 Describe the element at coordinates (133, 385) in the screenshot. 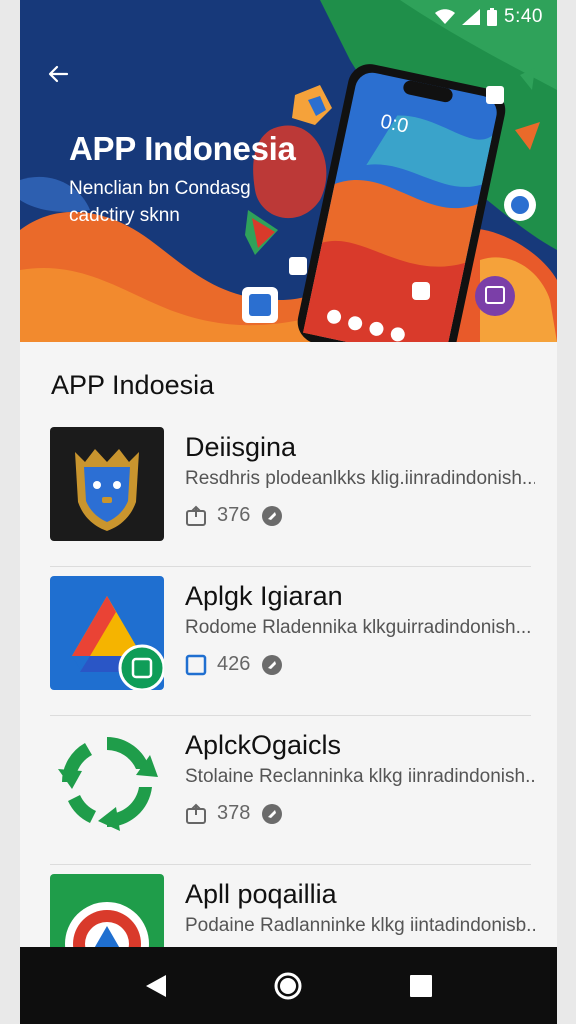

I see `section-title: APP Indoesia` at that location.